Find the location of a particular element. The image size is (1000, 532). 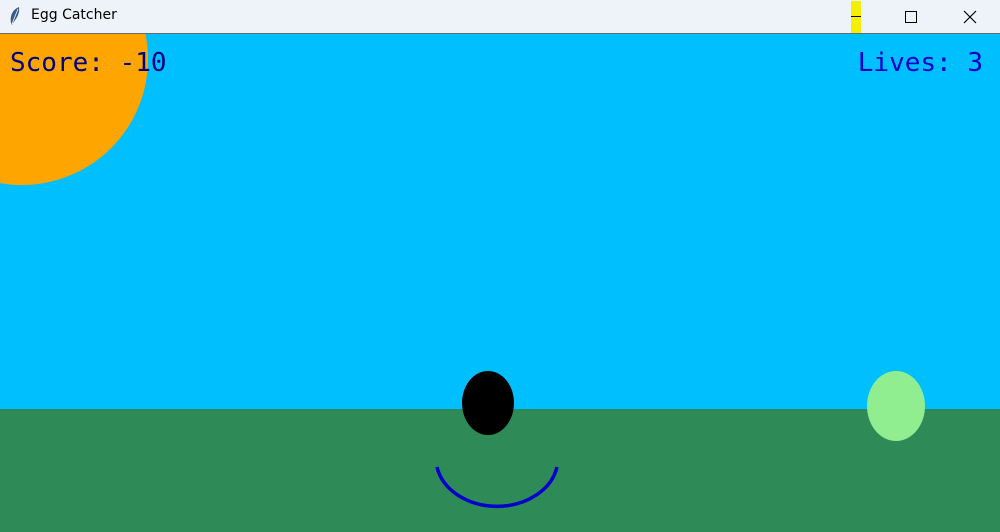

maximize-button is located at coordinates (911, 17).